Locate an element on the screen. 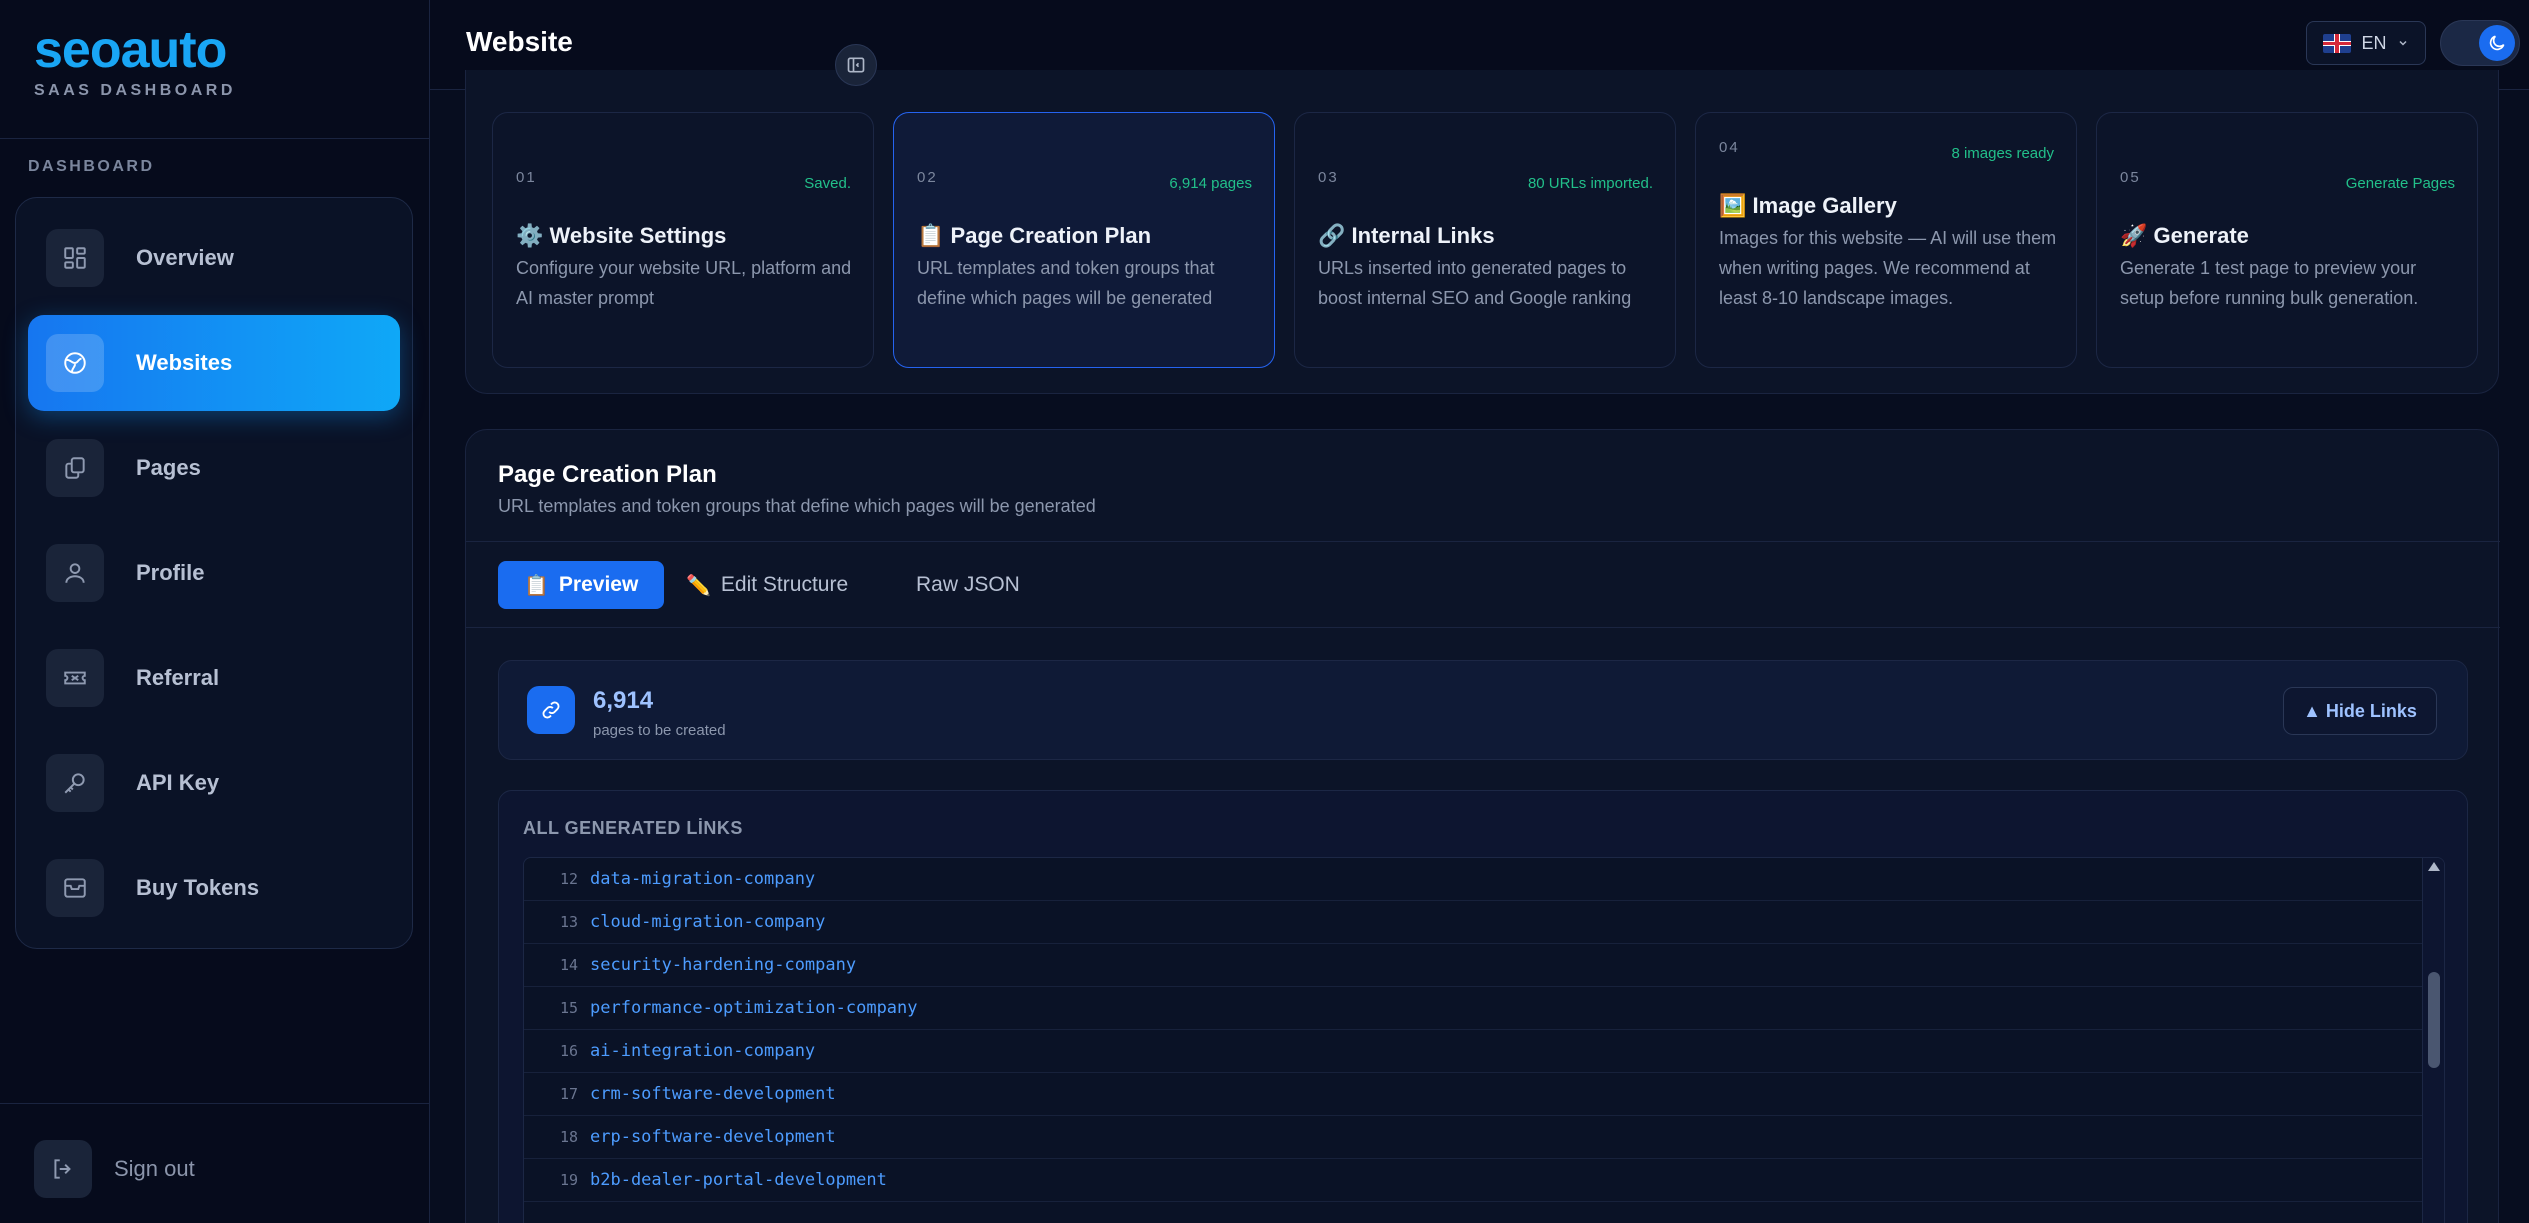 Image resolution: width=2529 pixels, height=1223 pixels. theme-toggle is located at coordinates (2480, 43).